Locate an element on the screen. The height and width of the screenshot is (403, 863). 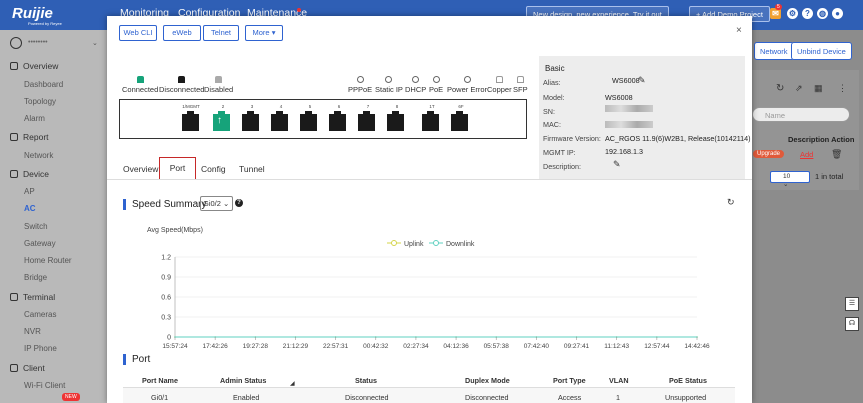
mgmt-ip-label: MGMT IP: is located at coordinates (559, 152).